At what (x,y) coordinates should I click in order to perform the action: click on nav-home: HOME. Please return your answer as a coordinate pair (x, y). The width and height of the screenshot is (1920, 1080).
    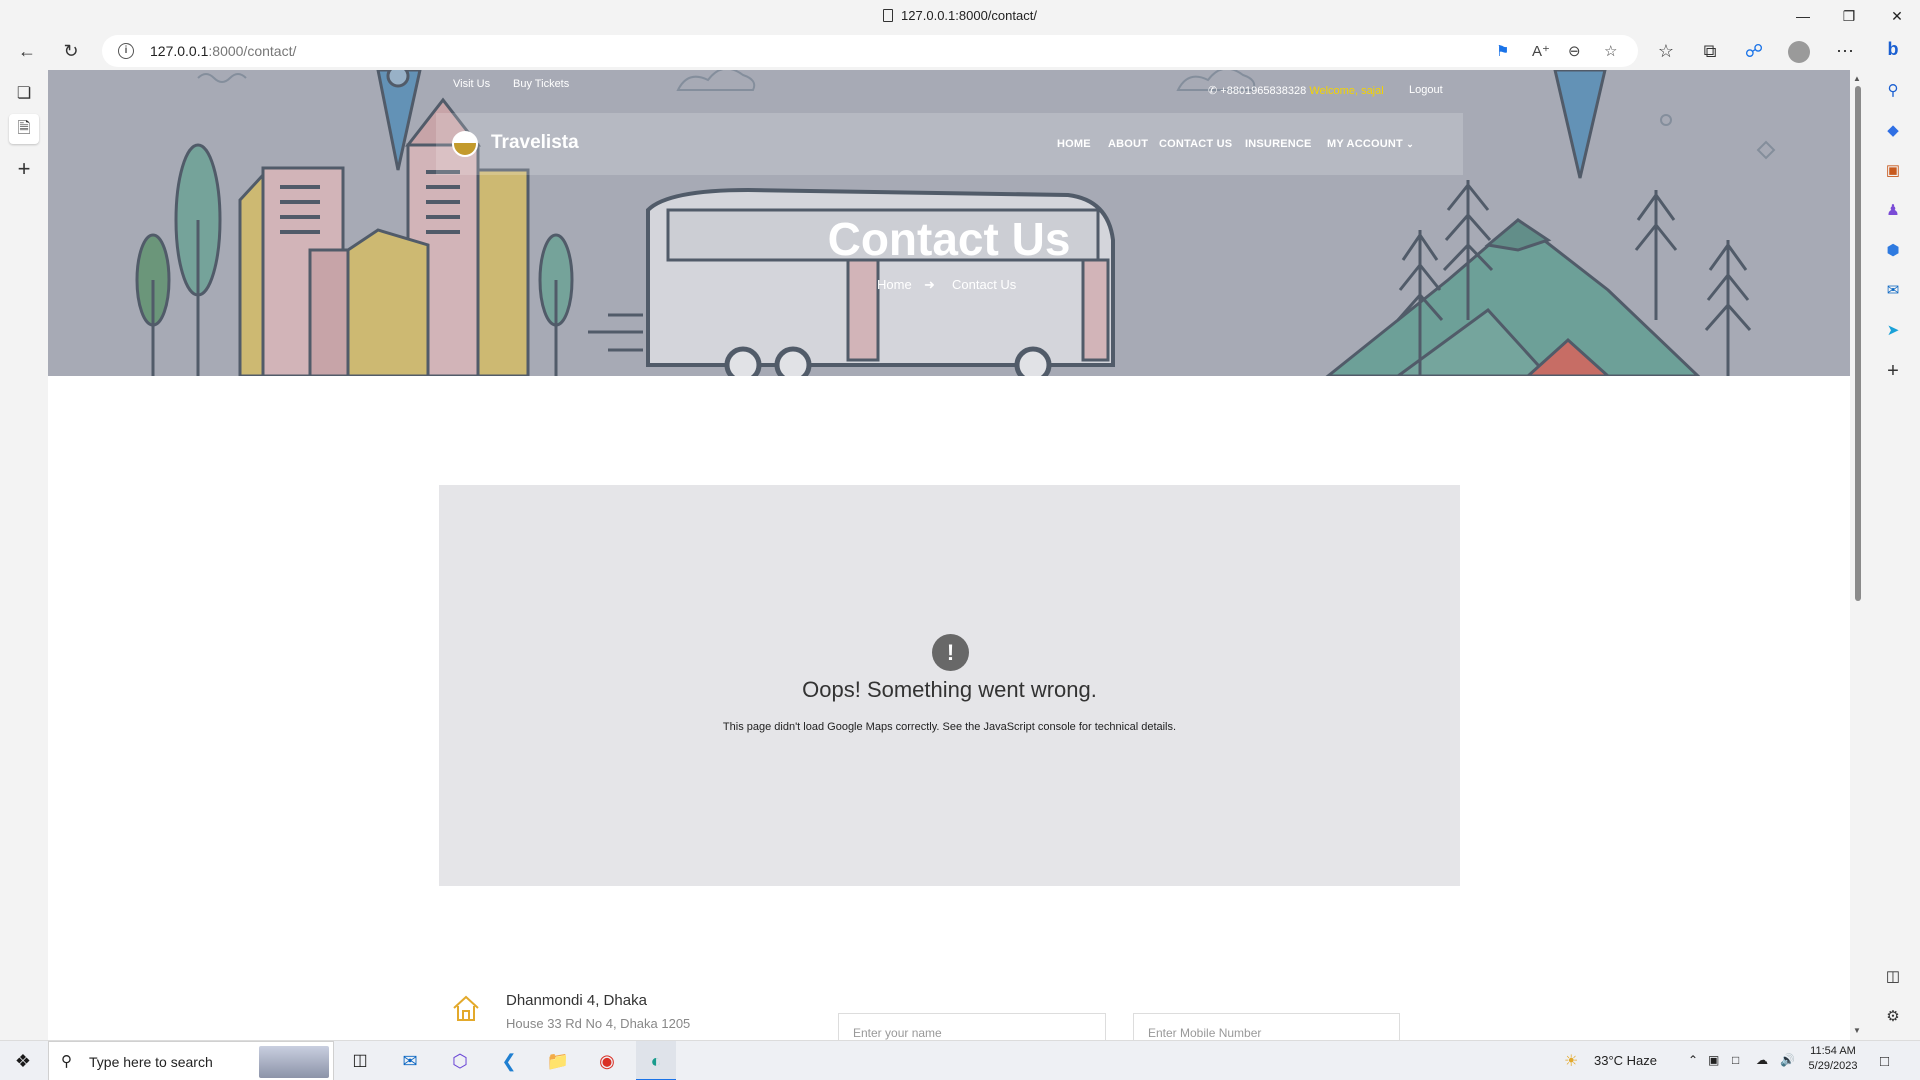
    Looking at the image, I should click on (1074, 144).